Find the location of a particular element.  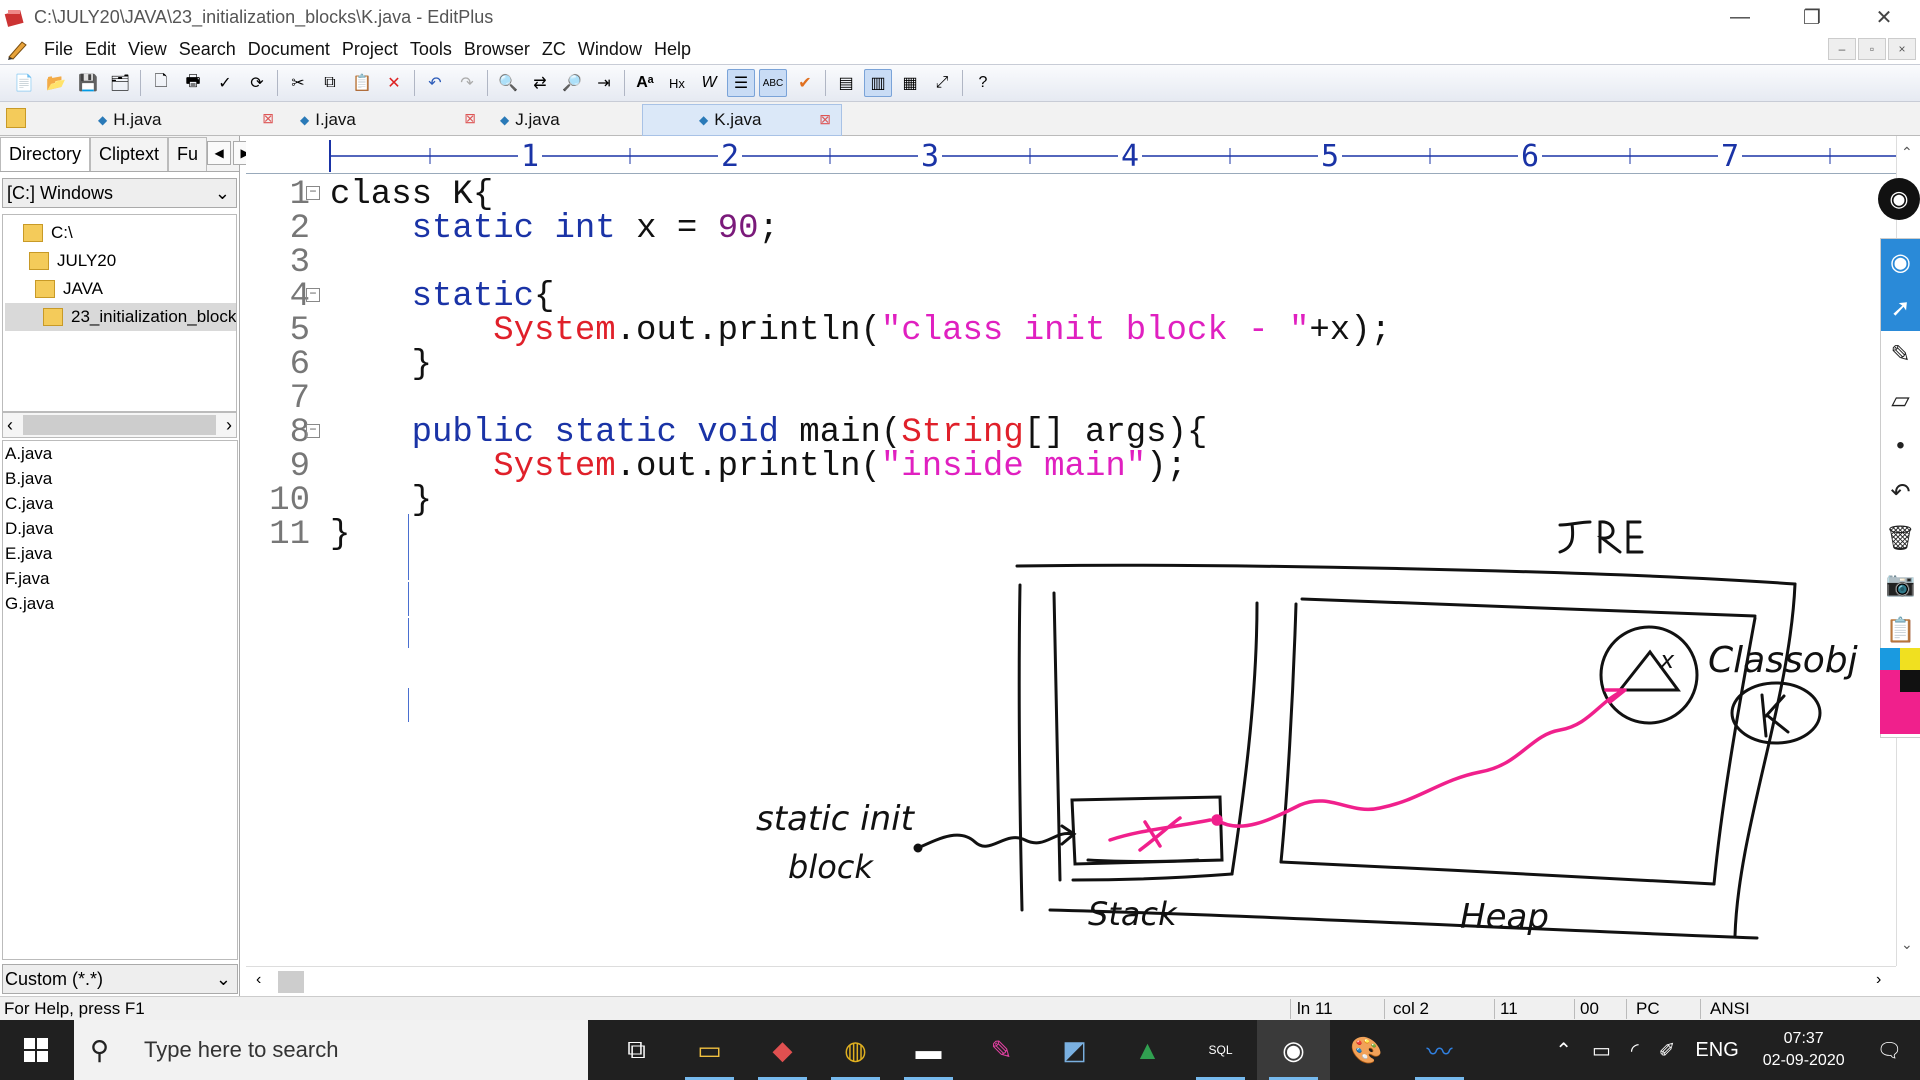

task-view-icon: ⧉ is located at coordinates (636, 1050).